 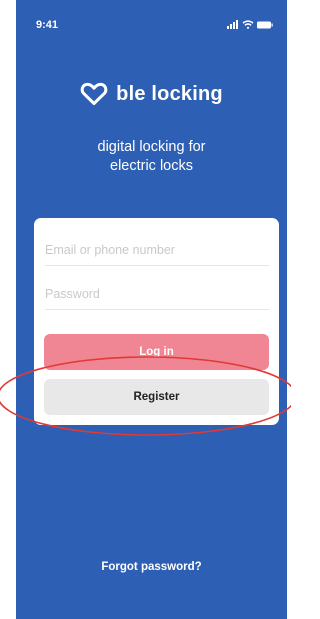 I want to click on brand-logo: ble locking, so click(x=151, y=94).